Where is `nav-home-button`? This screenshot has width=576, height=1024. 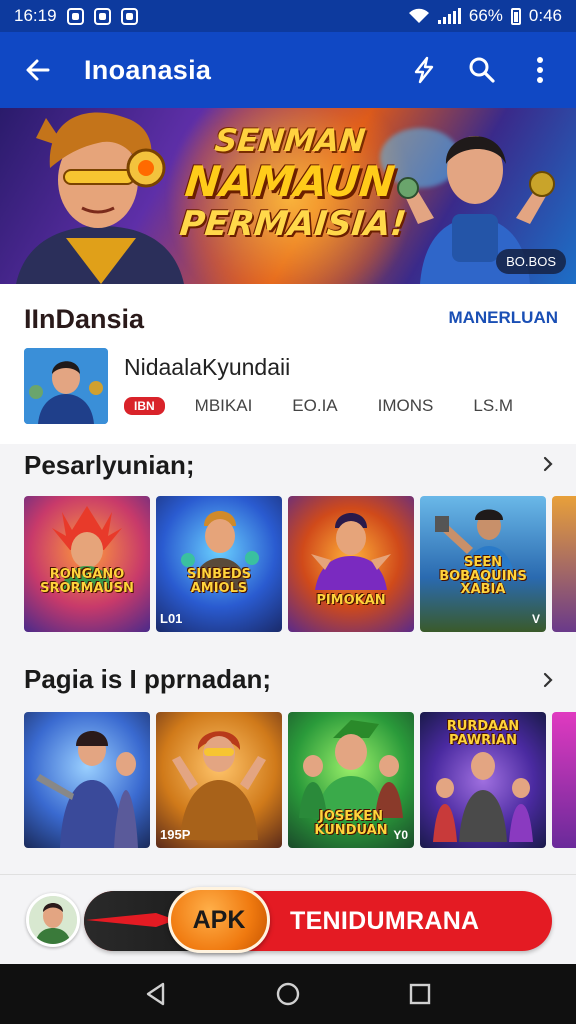 nav-home-button is located at coordinates (288, 994).